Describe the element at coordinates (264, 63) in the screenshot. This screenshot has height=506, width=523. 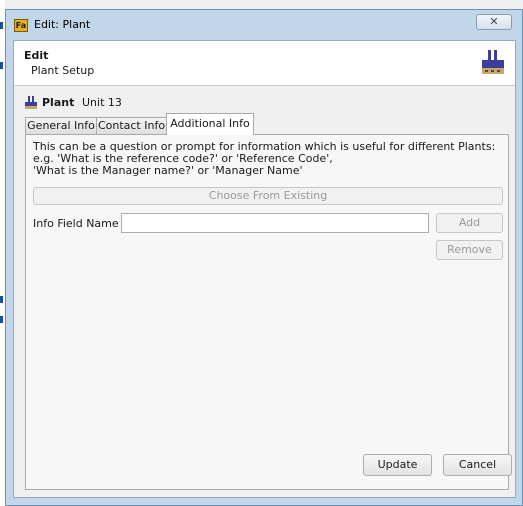
I see `header-panel: Edit Plant Setup` at that location.